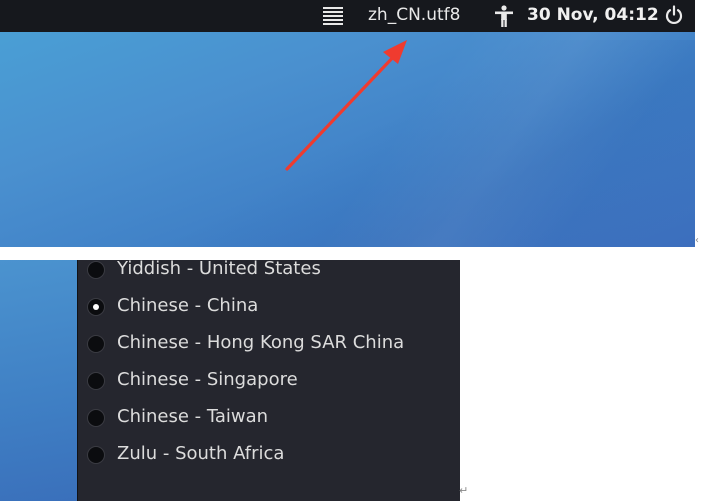 This screenshot has height=501, width=701. I want to click on locale-option-label: Zulu - South Africa, so click(201, 453).